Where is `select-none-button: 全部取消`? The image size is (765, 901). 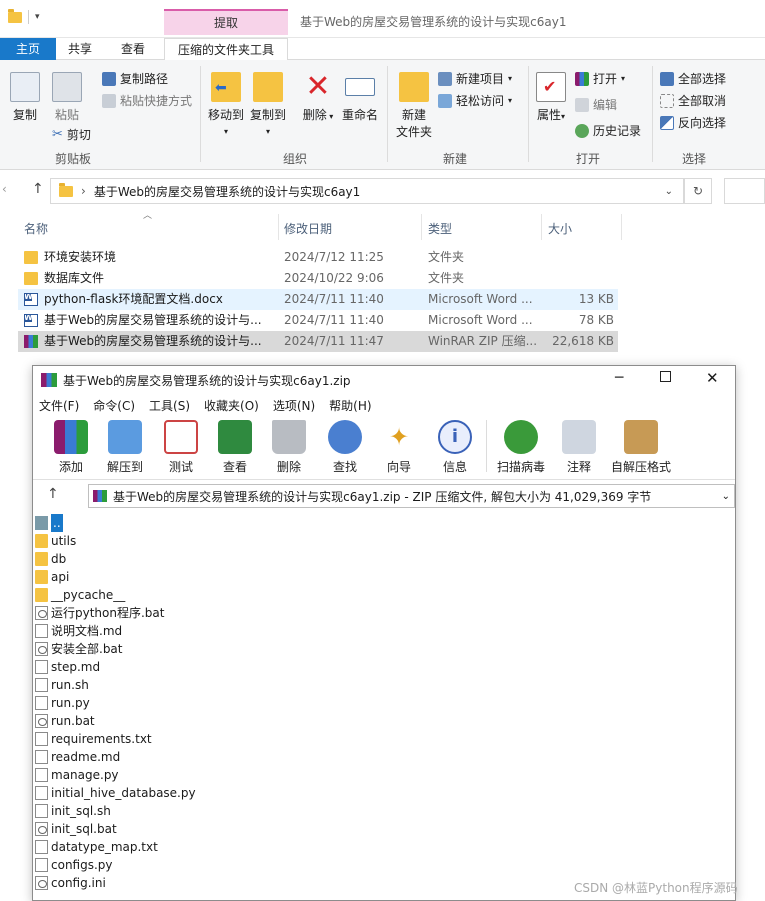
select-none-button: 全部取消 is located at coordinates (693, 100).